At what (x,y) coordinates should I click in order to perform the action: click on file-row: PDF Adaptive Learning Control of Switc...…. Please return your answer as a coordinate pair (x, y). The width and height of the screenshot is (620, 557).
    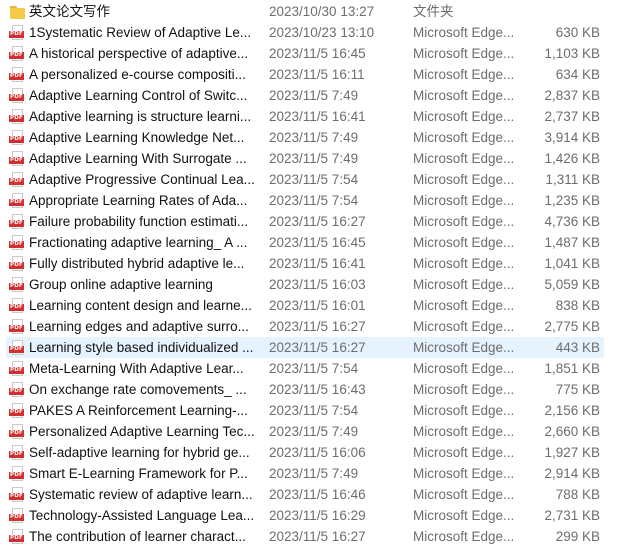
    Looking at the image, I should click on (305, 95).